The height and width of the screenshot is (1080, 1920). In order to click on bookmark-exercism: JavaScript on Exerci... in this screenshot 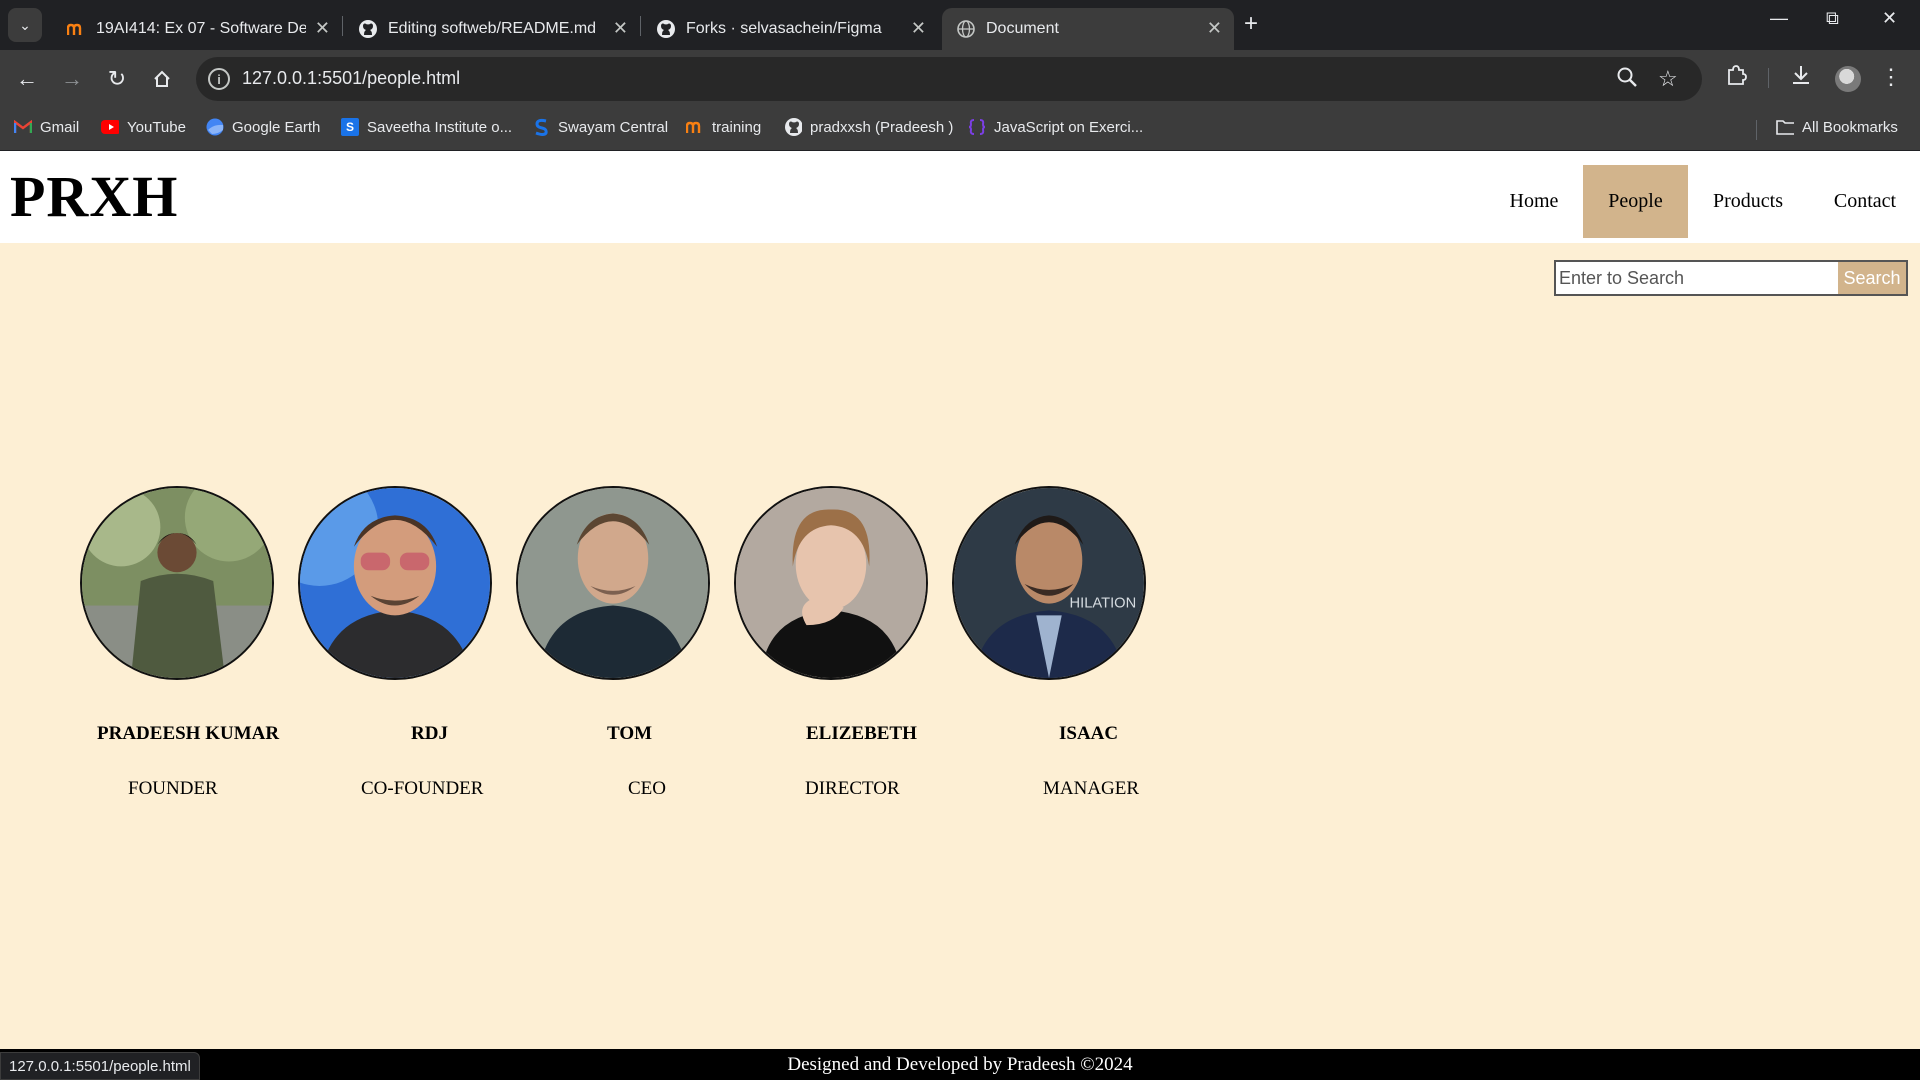, I will do `click(1055, 127)`.